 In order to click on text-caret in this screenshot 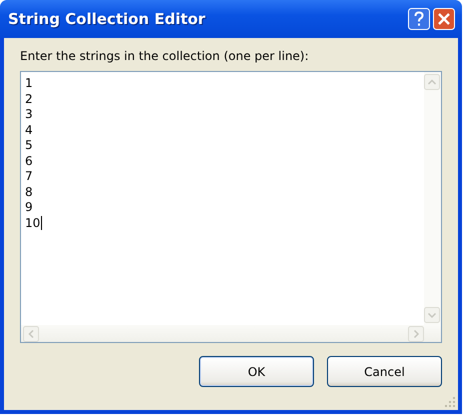, I will do `click(41, 223)`.